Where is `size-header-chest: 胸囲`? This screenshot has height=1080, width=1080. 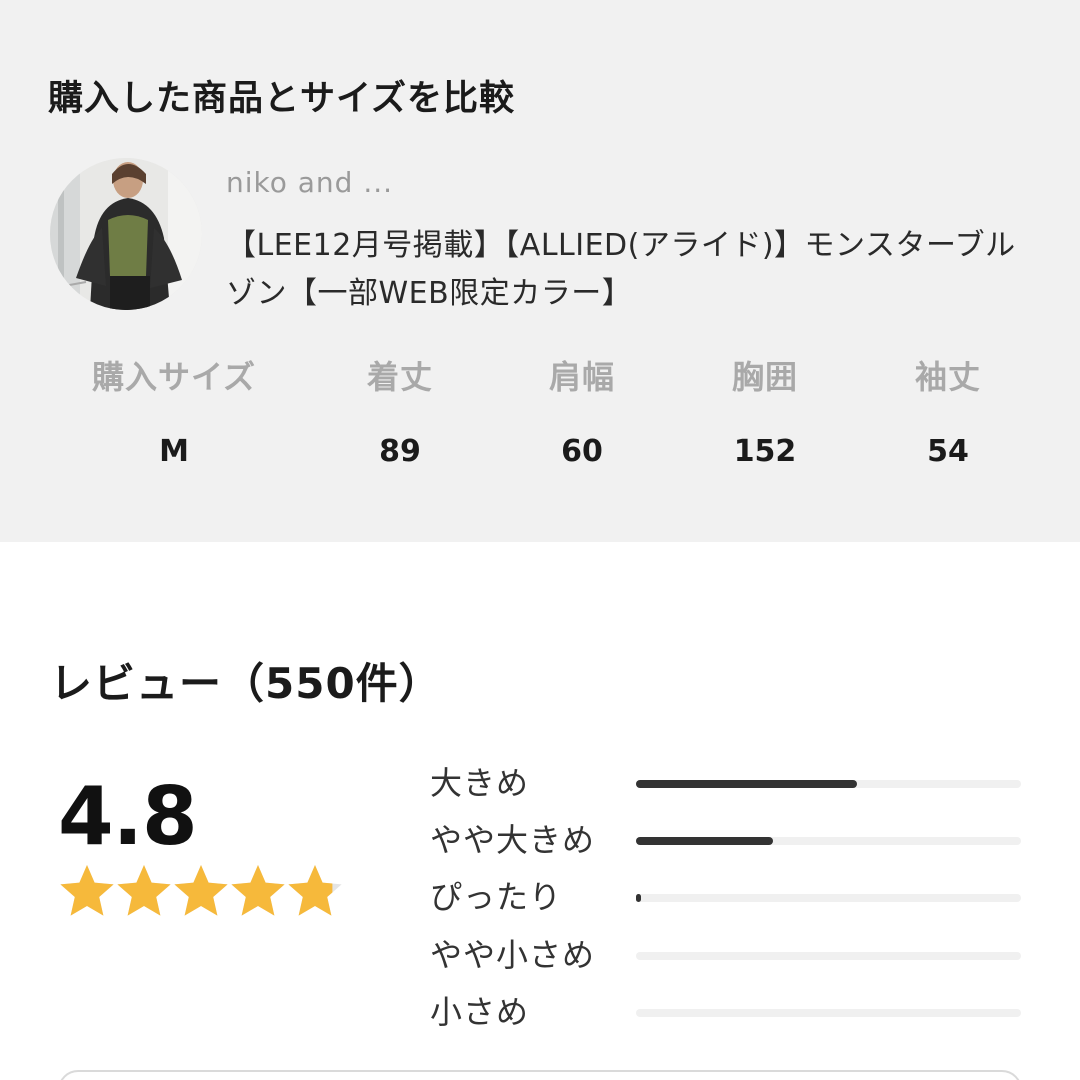 size-header-chest: 胸囲 is located at coordinates (764, 377).